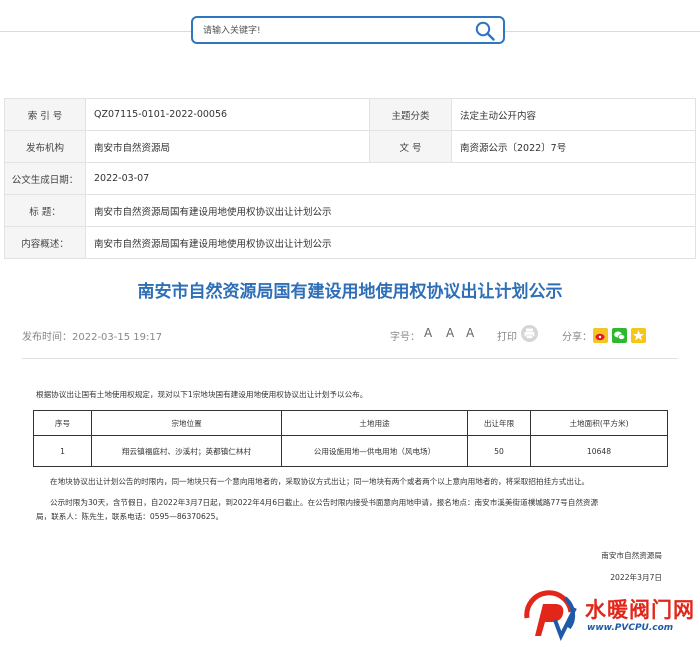  I want to click on site-watermark-logo: 水暖阀门网 www.PVCPU.com, so click(607, 618).